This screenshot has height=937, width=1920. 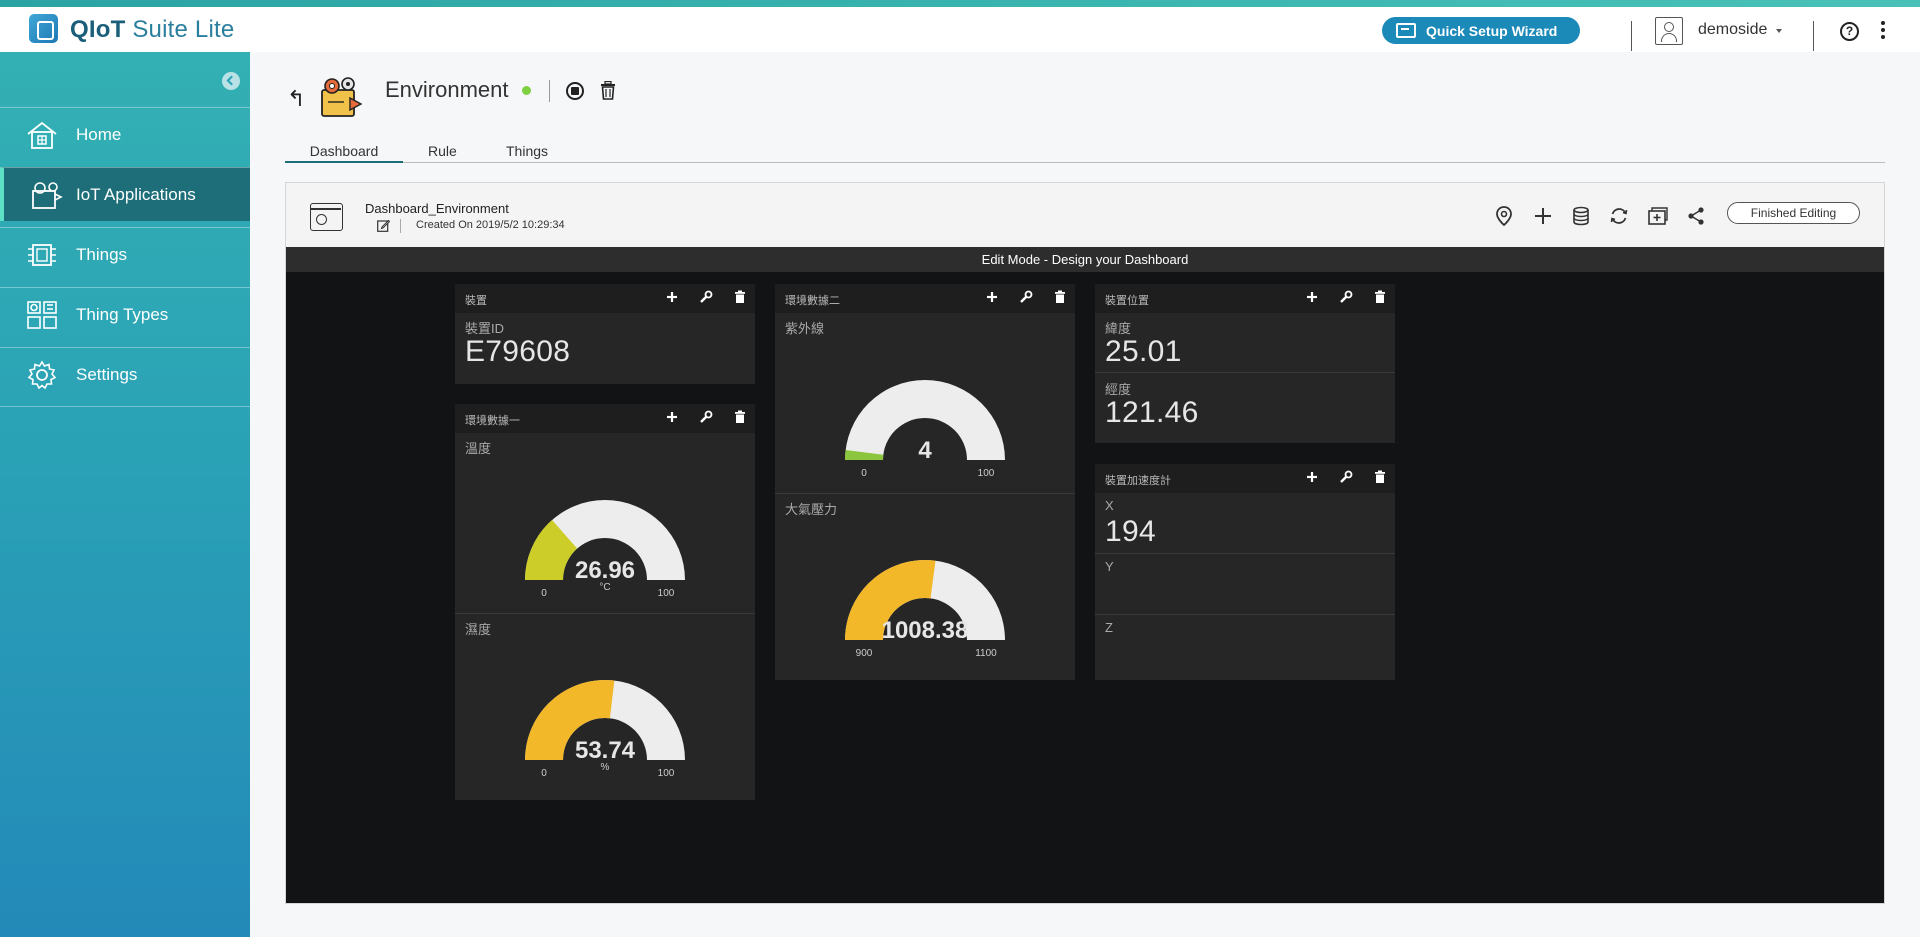 What do you see at coordinates (527, 153) in the screenshot?
I see `tab-things: Things` at bounding box center [527, 153].